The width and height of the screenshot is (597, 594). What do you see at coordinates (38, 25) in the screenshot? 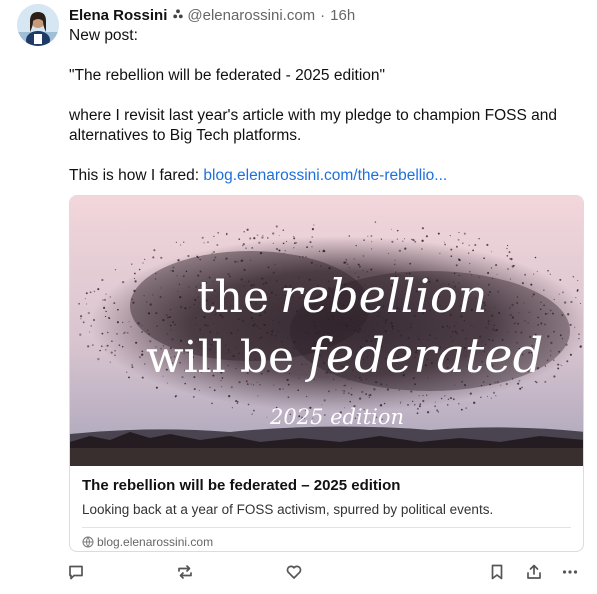
I see `avatar` at bounding box center [38, 25].